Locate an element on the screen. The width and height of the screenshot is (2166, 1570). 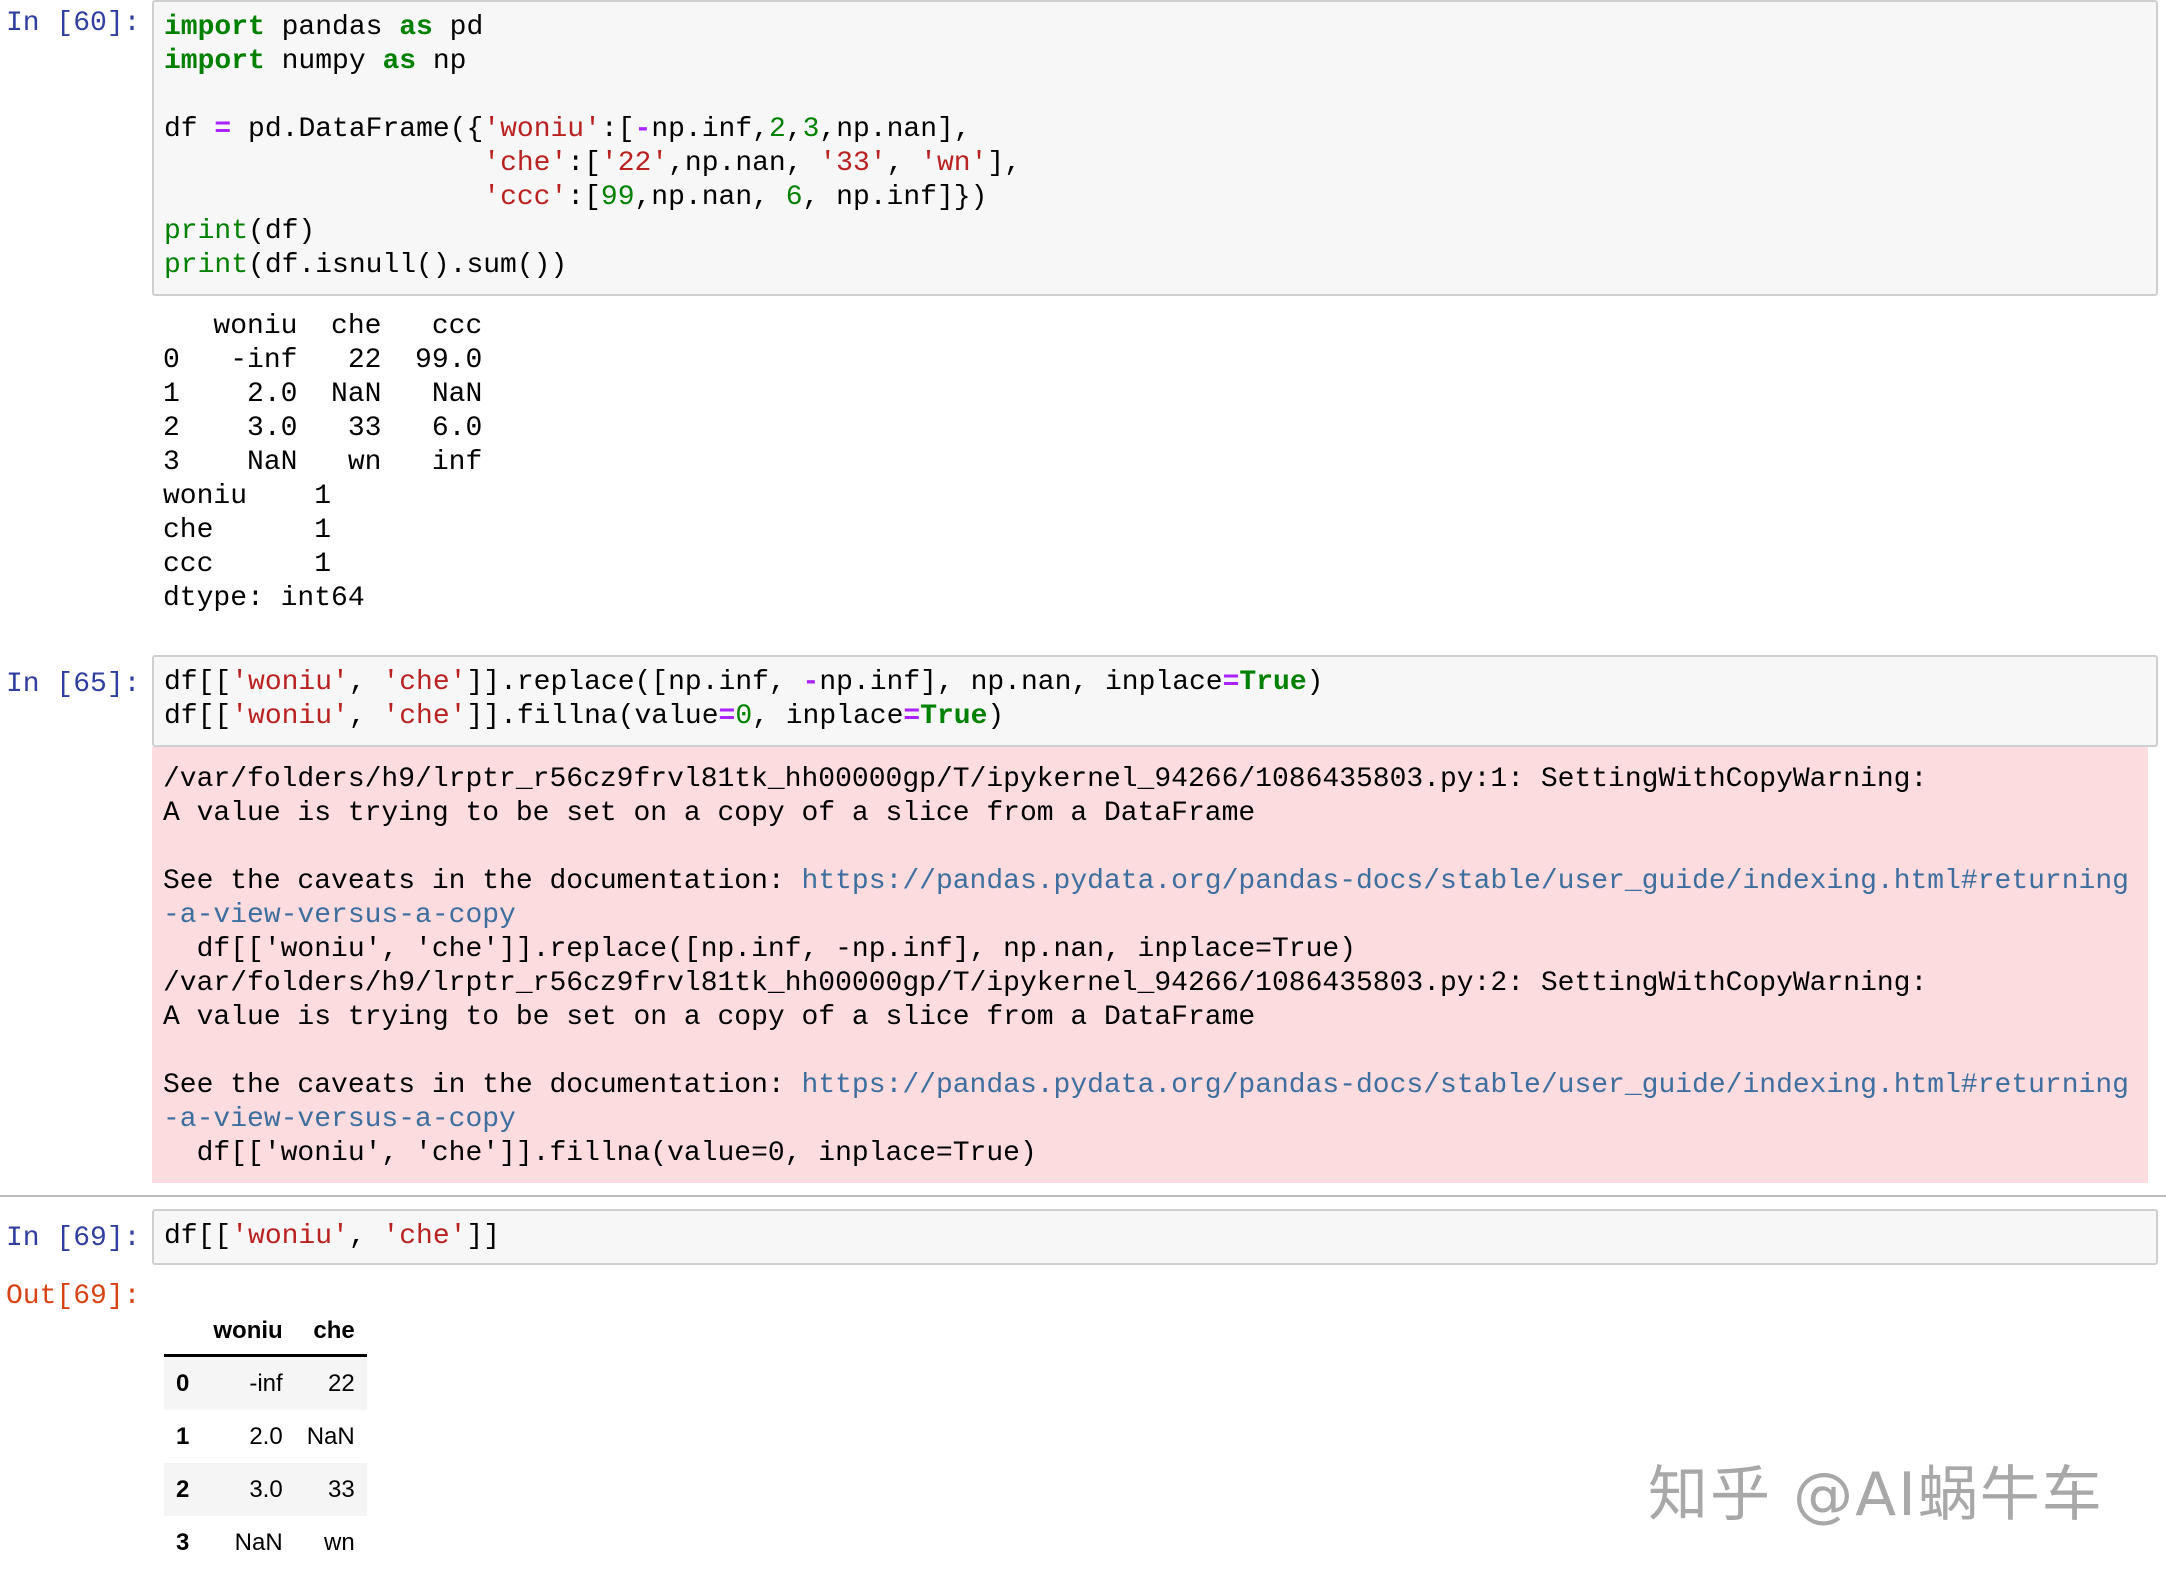
cell-che: NaN is located at coordinates (330, 1436).